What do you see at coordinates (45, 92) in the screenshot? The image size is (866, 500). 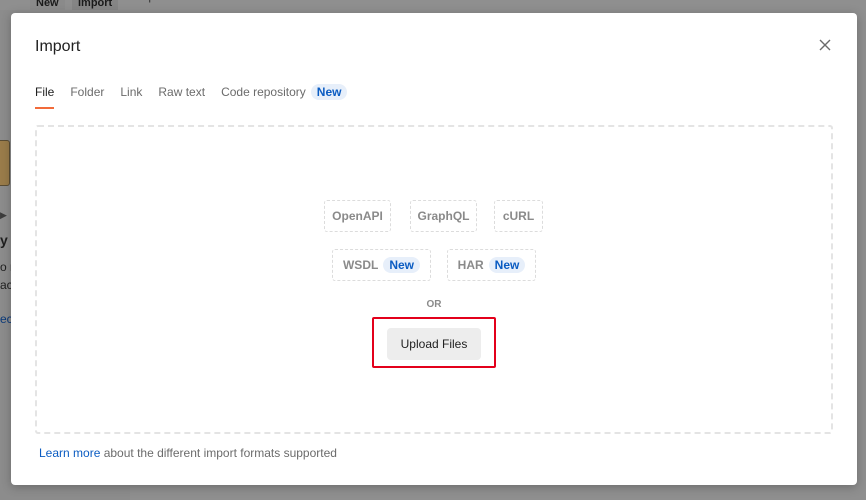 I see `tab-label: File` at bounding box center [45, 92].